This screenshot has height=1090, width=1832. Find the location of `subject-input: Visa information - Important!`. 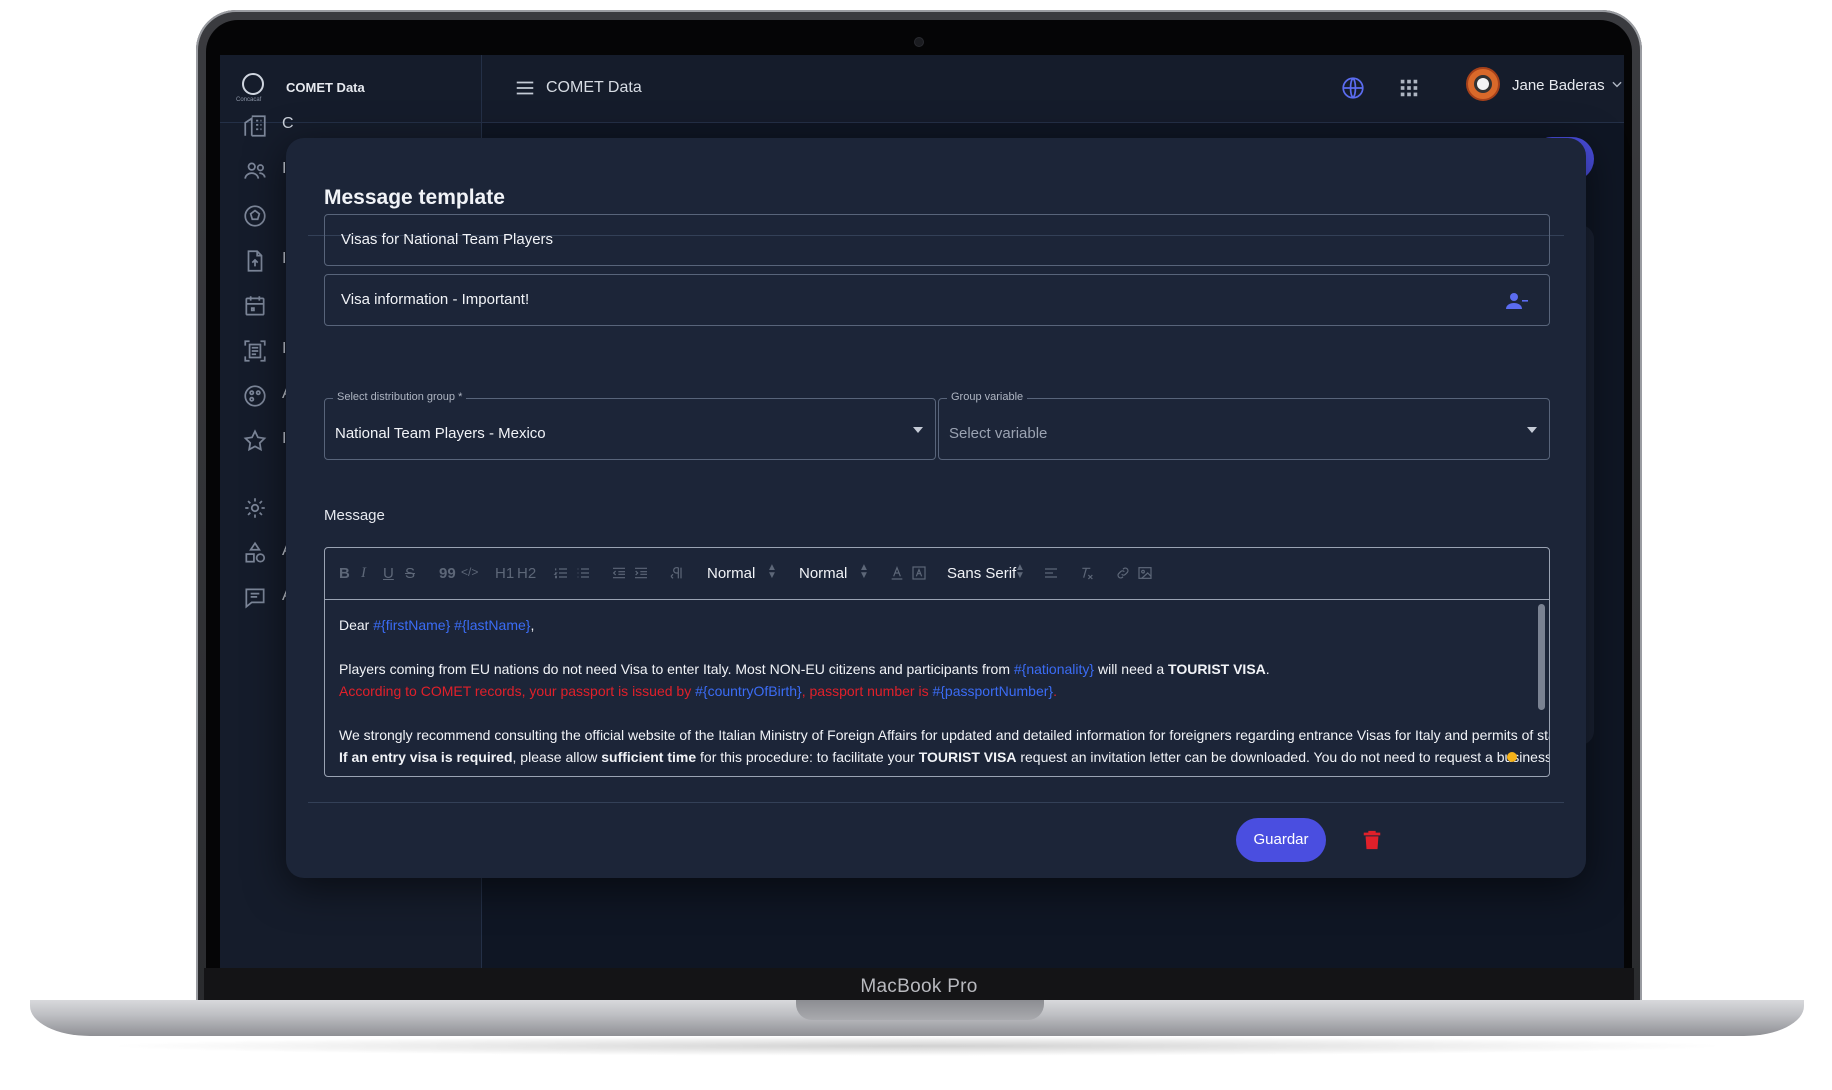

subject-input: Visa information - Important! is located at coordinates (937, 300).